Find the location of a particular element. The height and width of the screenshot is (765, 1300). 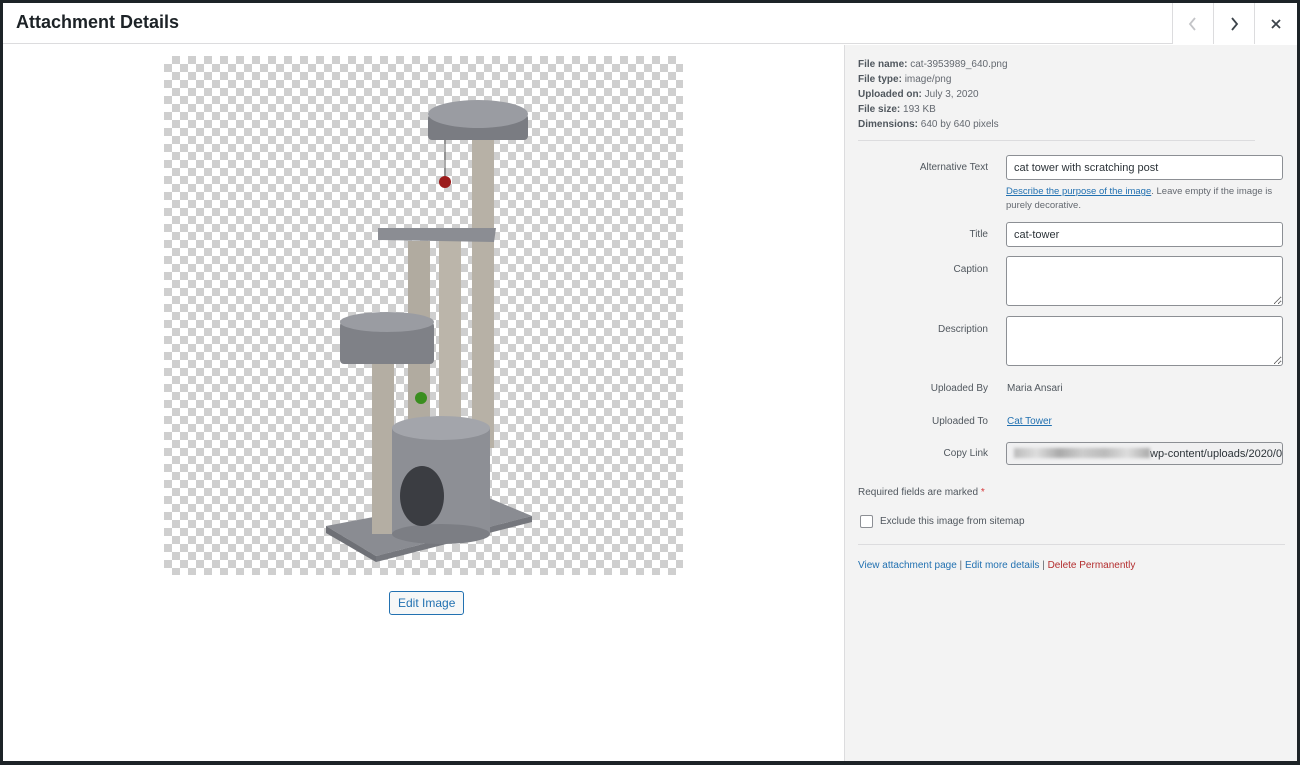

dimensions-row: Dimensions: 640 by 640 pixels is located at coordinates (928, 124).